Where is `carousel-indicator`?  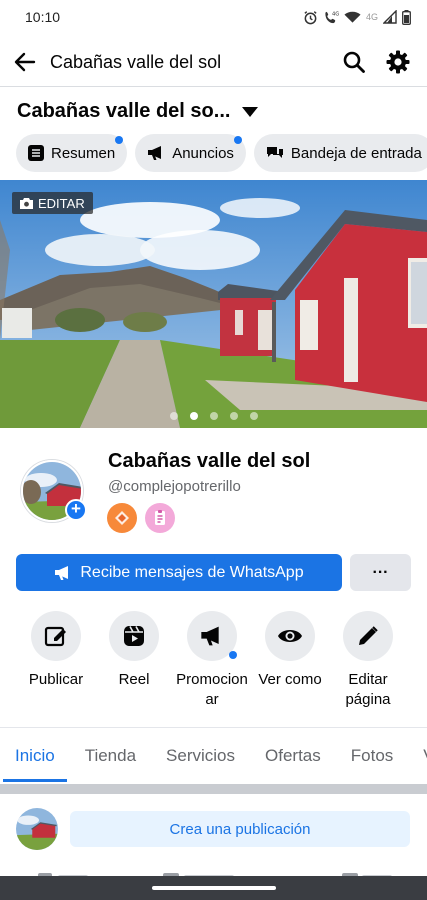
carousel-indicator is located at coordinates (213, 416).